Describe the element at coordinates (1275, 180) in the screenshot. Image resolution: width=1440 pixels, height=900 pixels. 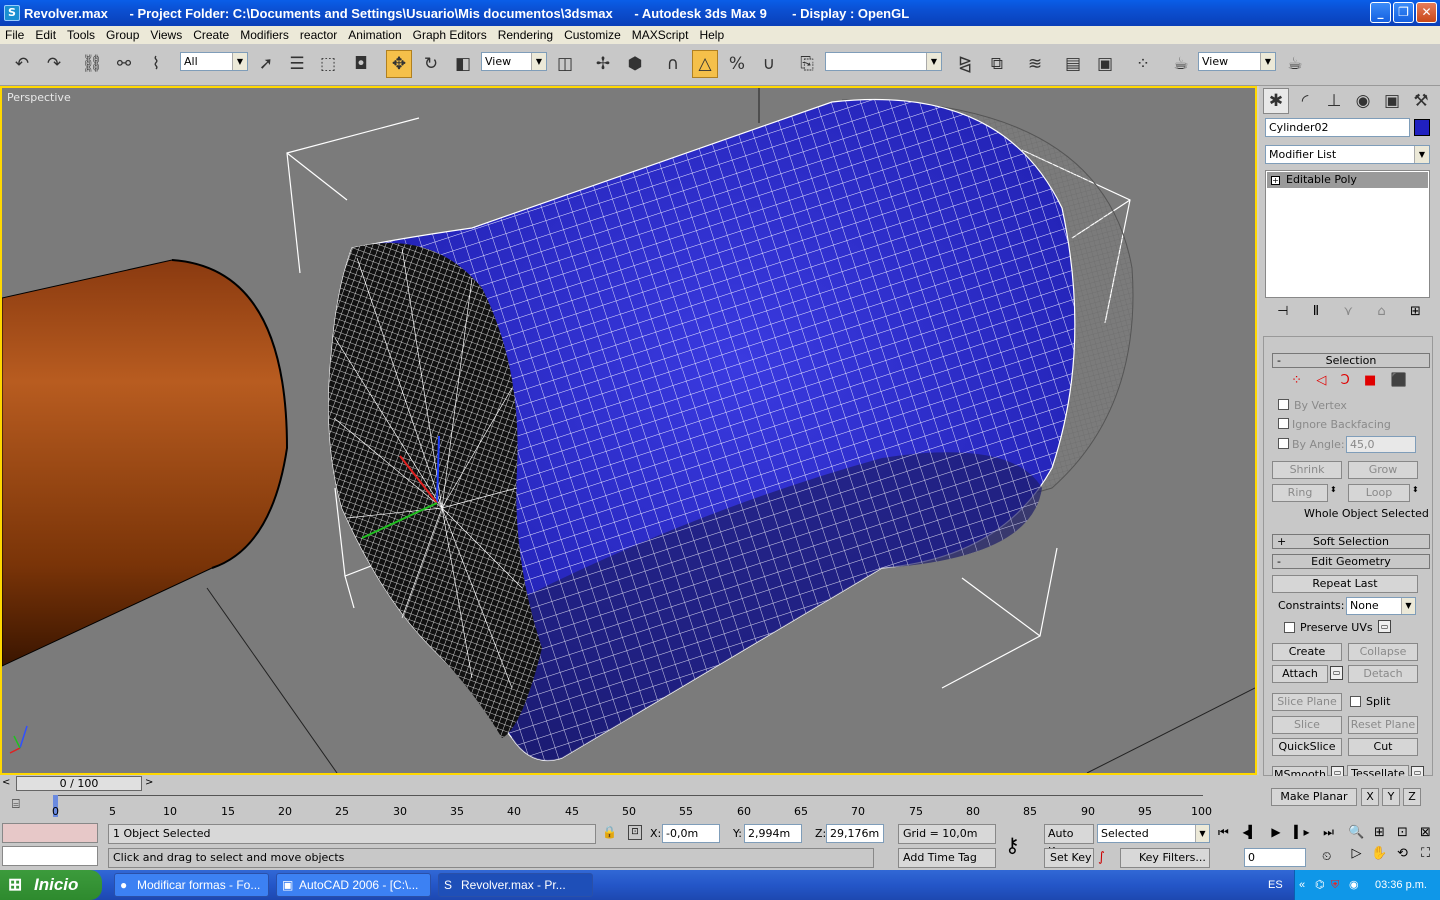
I see `expand-icon: +` at that location.